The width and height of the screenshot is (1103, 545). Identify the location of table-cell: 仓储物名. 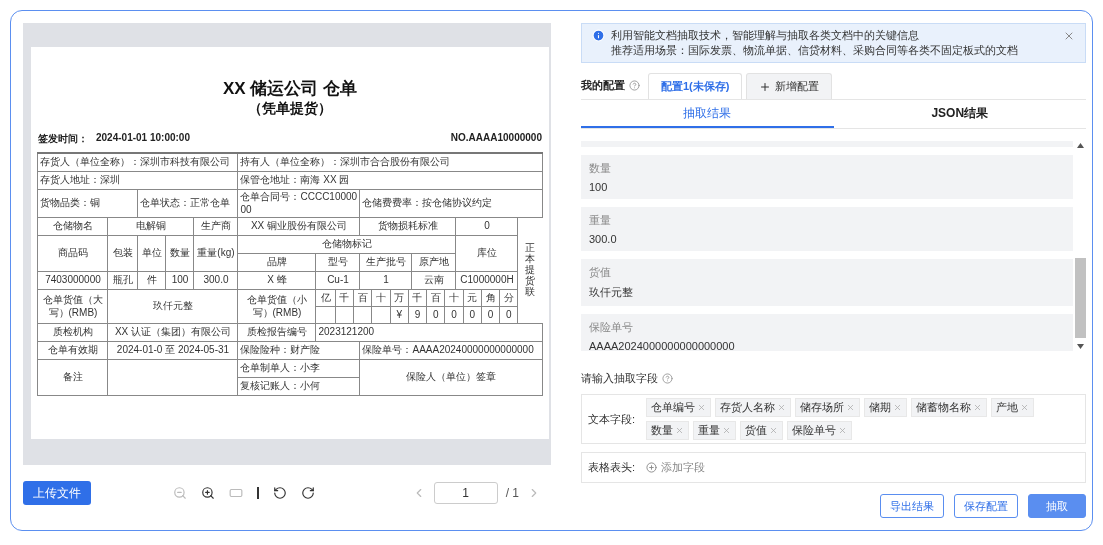
(73, 226).